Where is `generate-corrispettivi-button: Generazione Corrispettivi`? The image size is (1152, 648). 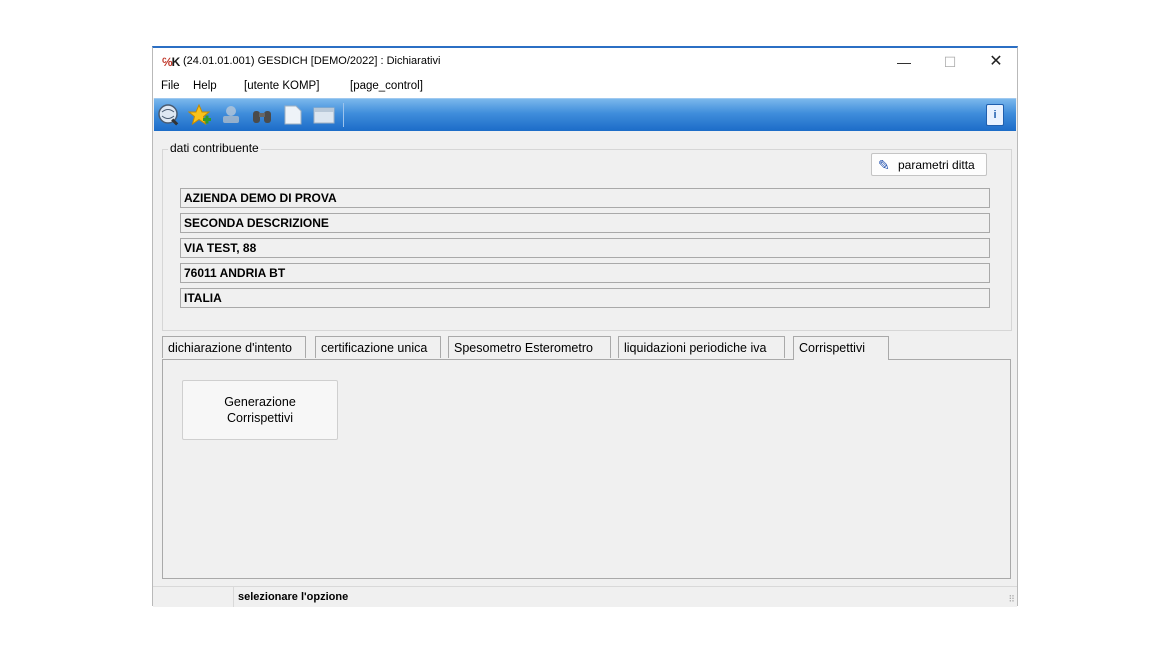 generate-corrispettivi-button: Generazione Corrispettivi is located at coordinates (260, 410).